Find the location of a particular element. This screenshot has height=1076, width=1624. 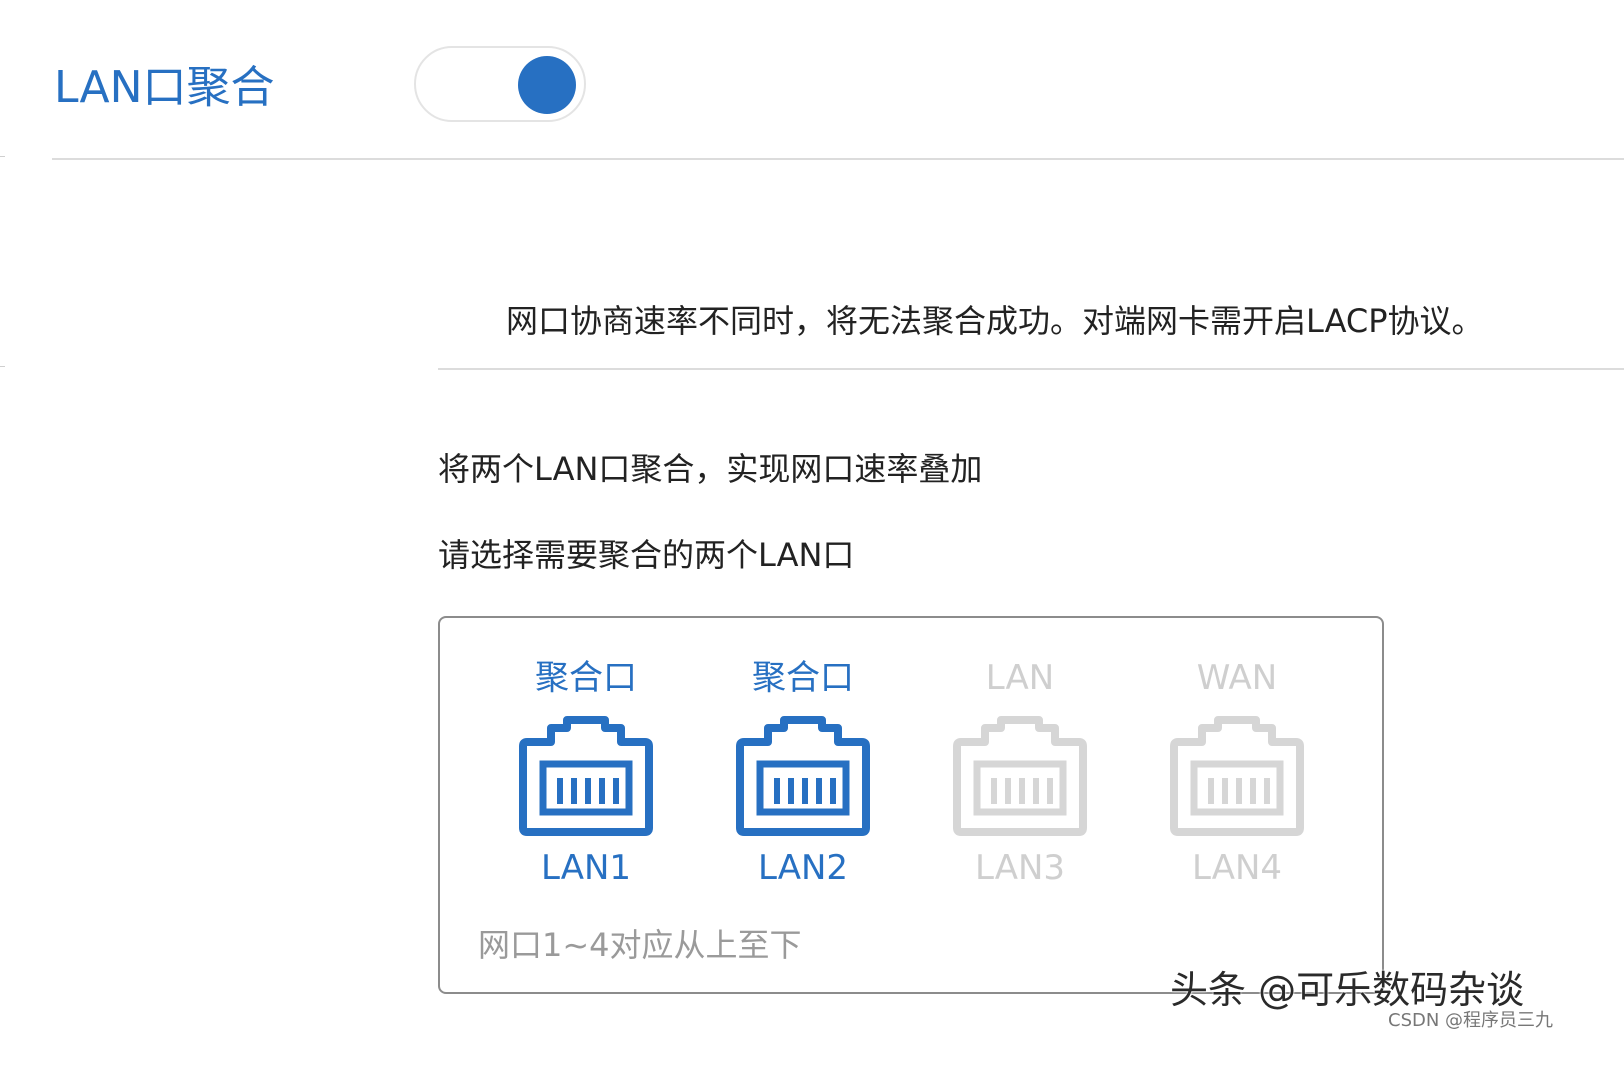

port-role-label: LAN is located at coordinates (1020, 678).